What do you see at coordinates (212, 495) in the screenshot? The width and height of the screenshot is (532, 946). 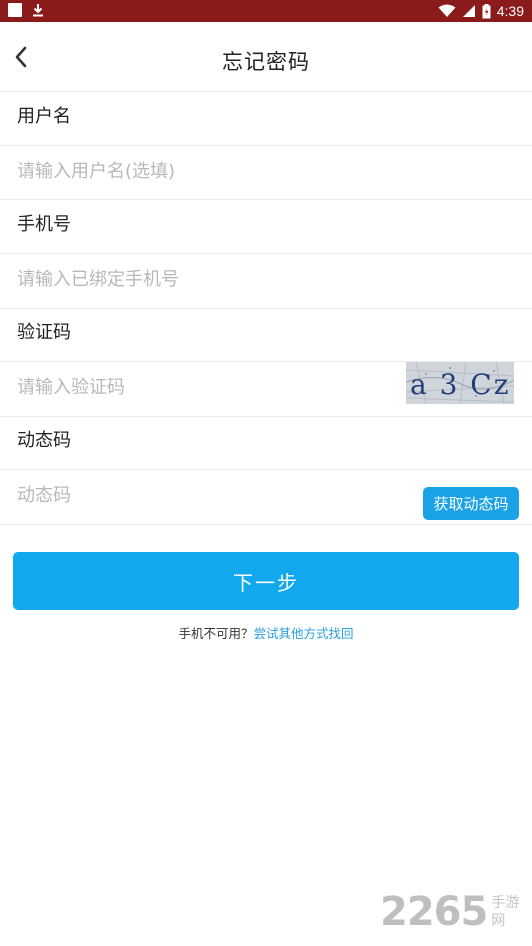 I see `otp-input` at bounding box center [212, 495].